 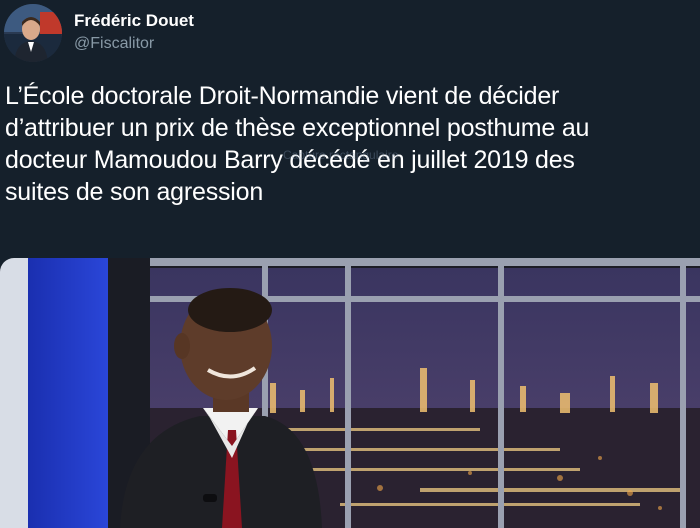 I want to click on display-name: Frédéric Douet, so click(x=134, y=21).